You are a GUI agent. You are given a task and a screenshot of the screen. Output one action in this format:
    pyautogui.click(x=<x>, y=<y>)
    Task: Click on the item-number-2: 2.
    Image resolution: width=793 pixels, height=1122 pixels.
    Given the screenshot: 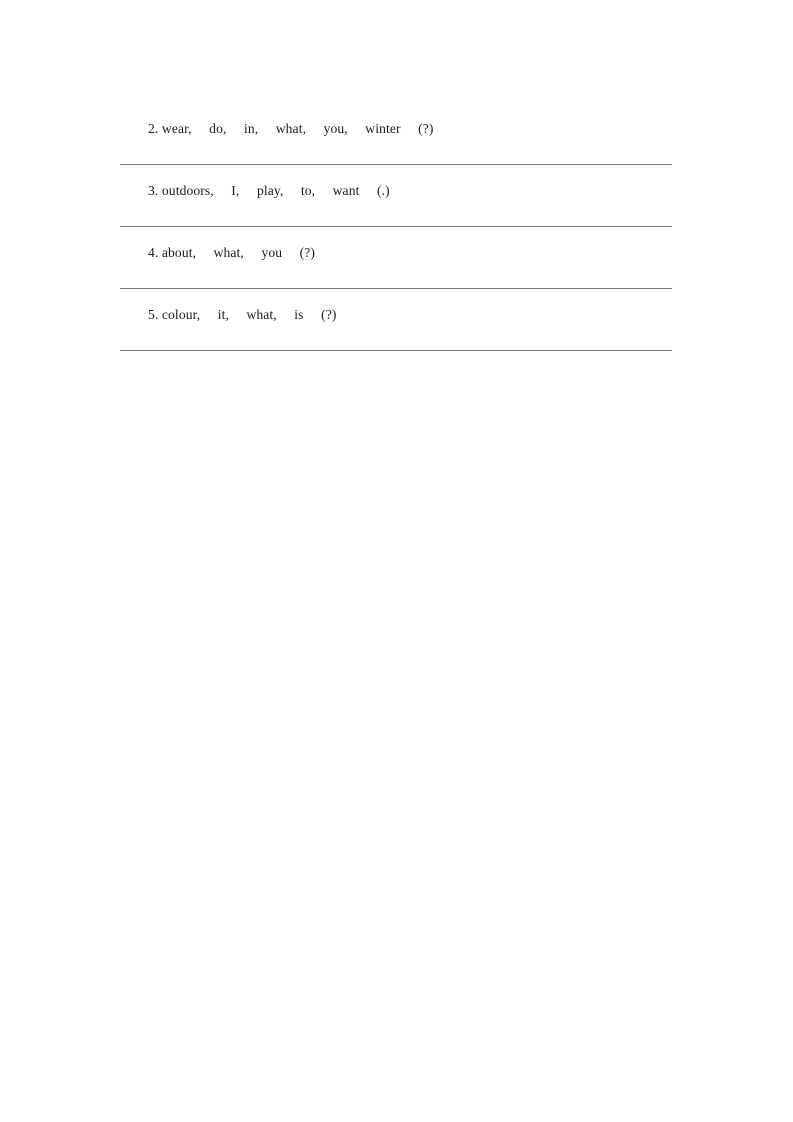 What is the action you would take?
    pyautogui.click(x=153, y=128)
    